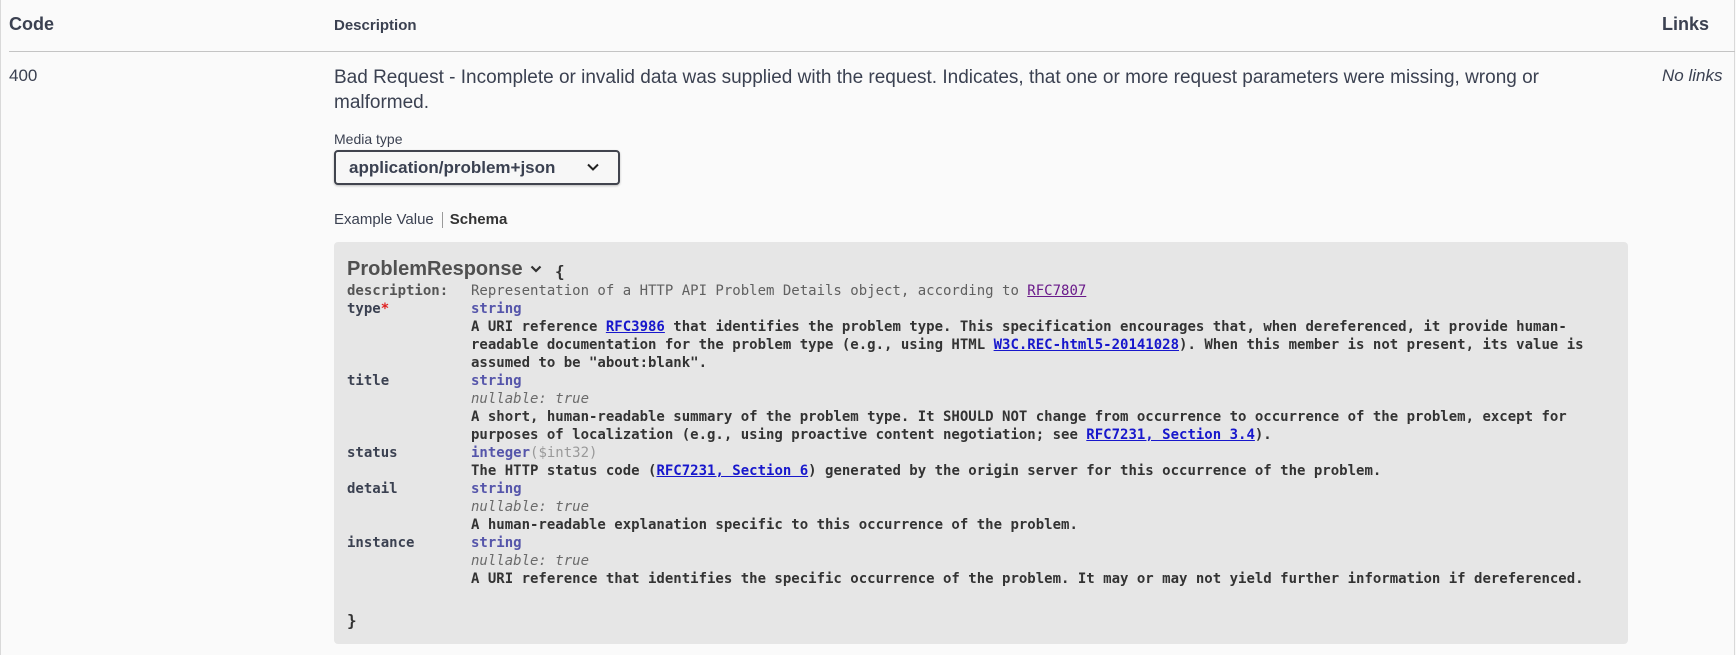 The width and height of the screenshot is (1736, 655). I want to click on response-code: 400, so click(23, 75).